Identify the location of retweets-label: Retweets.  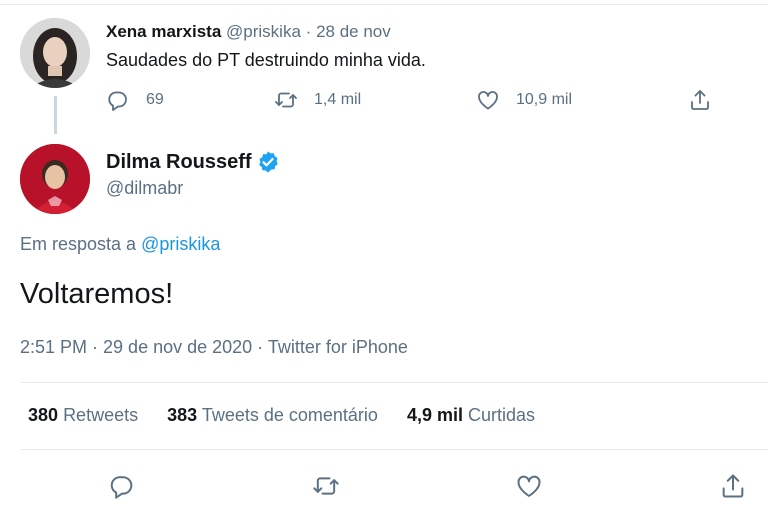
(101, 415).